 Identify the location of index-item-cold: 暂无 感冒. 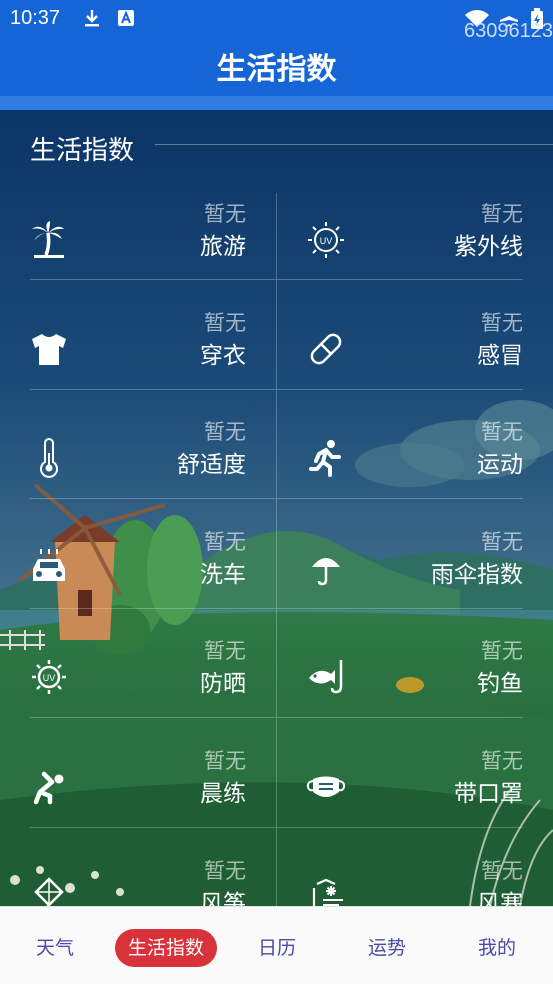
(415, 356).